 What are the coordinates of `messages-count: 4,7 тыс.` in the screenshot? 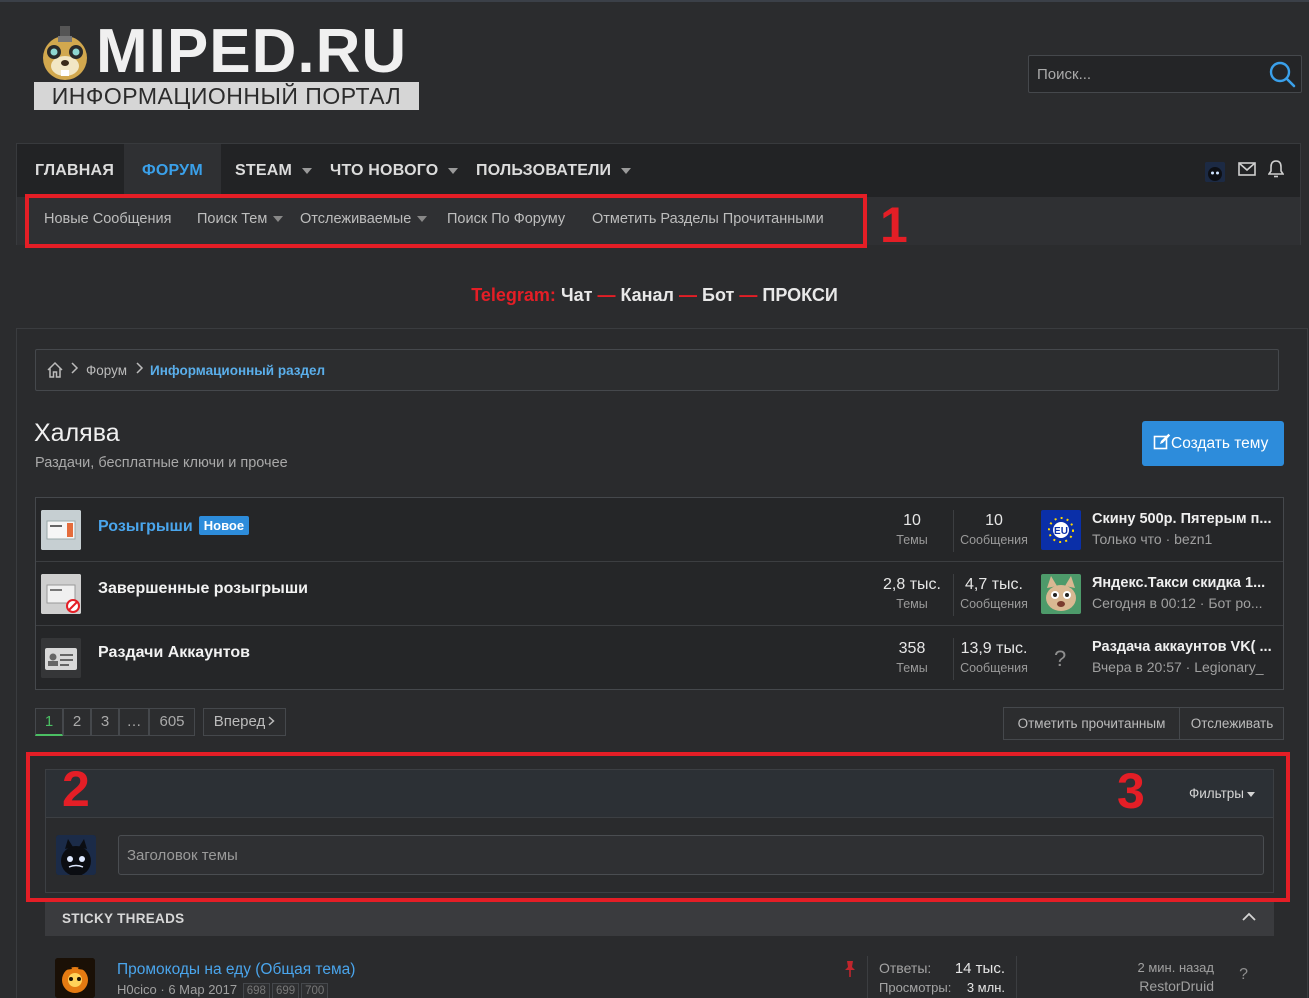 It's located at (994, 584).